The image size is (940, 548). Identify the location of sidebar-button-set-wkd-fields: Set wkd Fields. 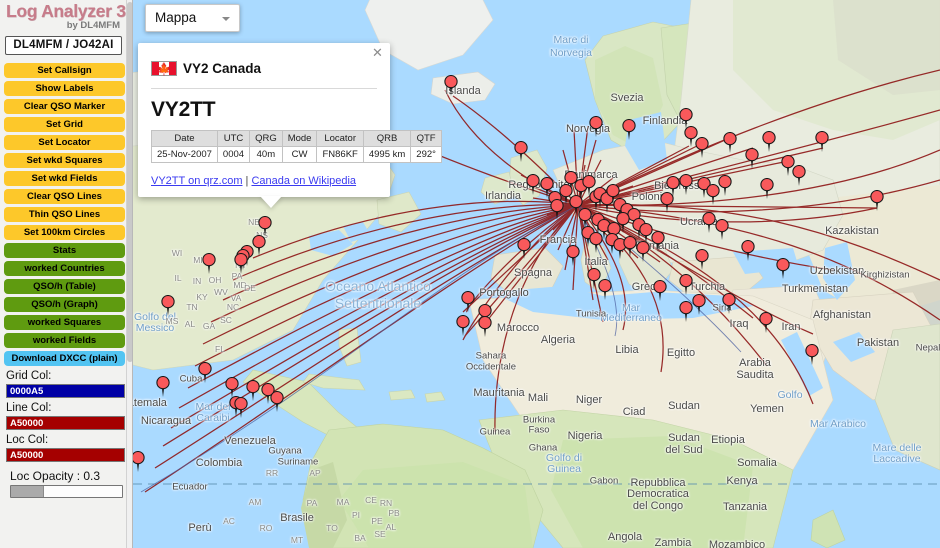
(64, 178).